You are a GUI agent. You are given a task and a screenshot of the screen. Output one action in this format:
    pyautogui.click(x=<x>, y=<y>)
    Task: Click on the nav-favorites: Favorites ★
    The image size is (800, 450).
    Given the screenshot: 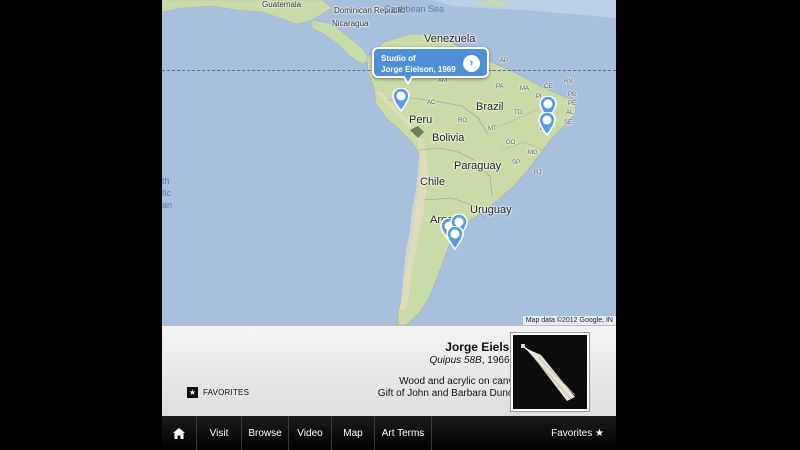 What is the action you would take?
    pyautogui.click(x=583, y=433)
    